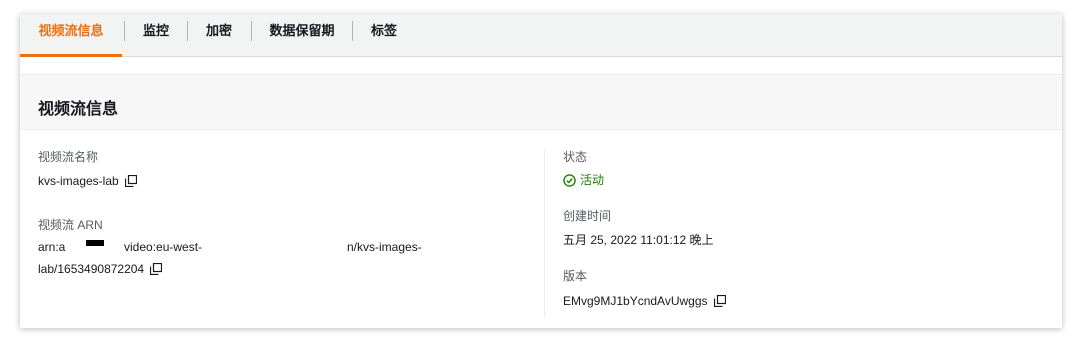 This screenshot has width=1080, height=344. Describe the element at coordinates (575, 157) in the screenshot. I see `status-label: 状态` at that location.